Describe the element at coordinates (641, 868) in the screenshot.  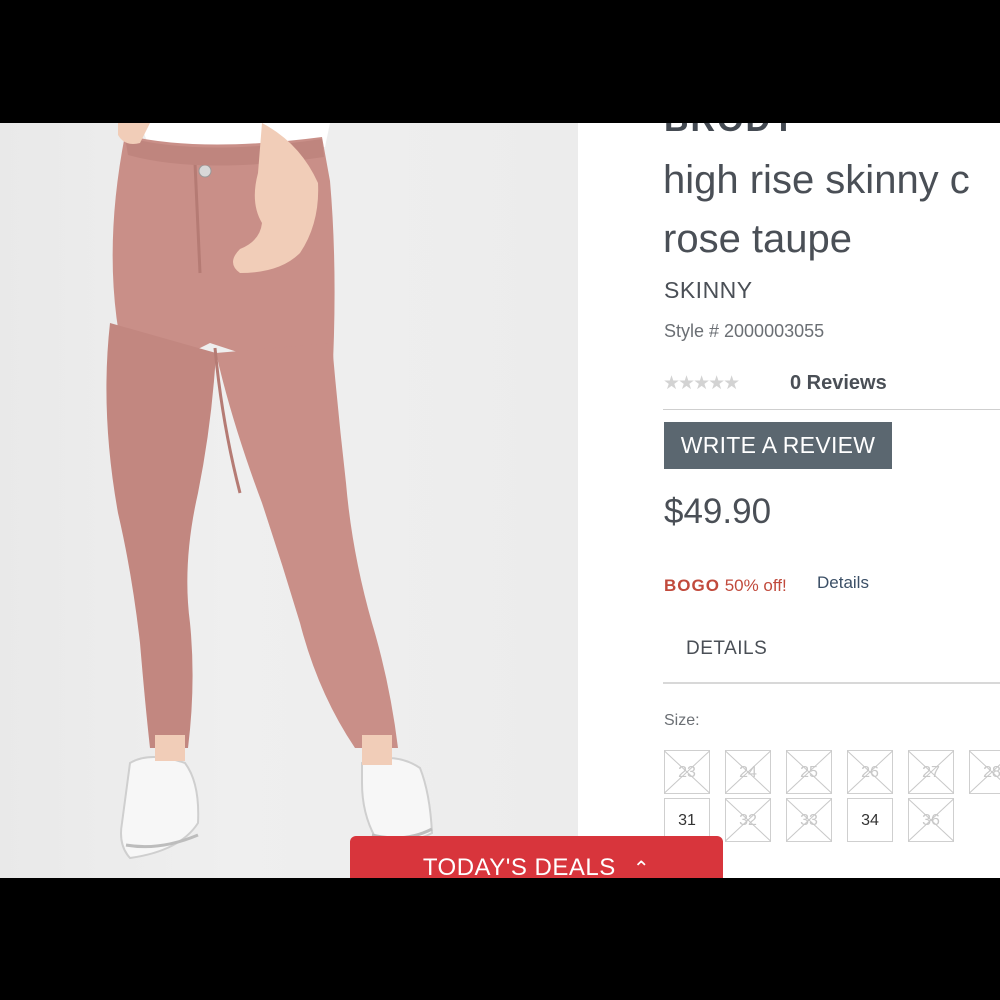
I see `chevron-up-icon: ⌃` at that location.